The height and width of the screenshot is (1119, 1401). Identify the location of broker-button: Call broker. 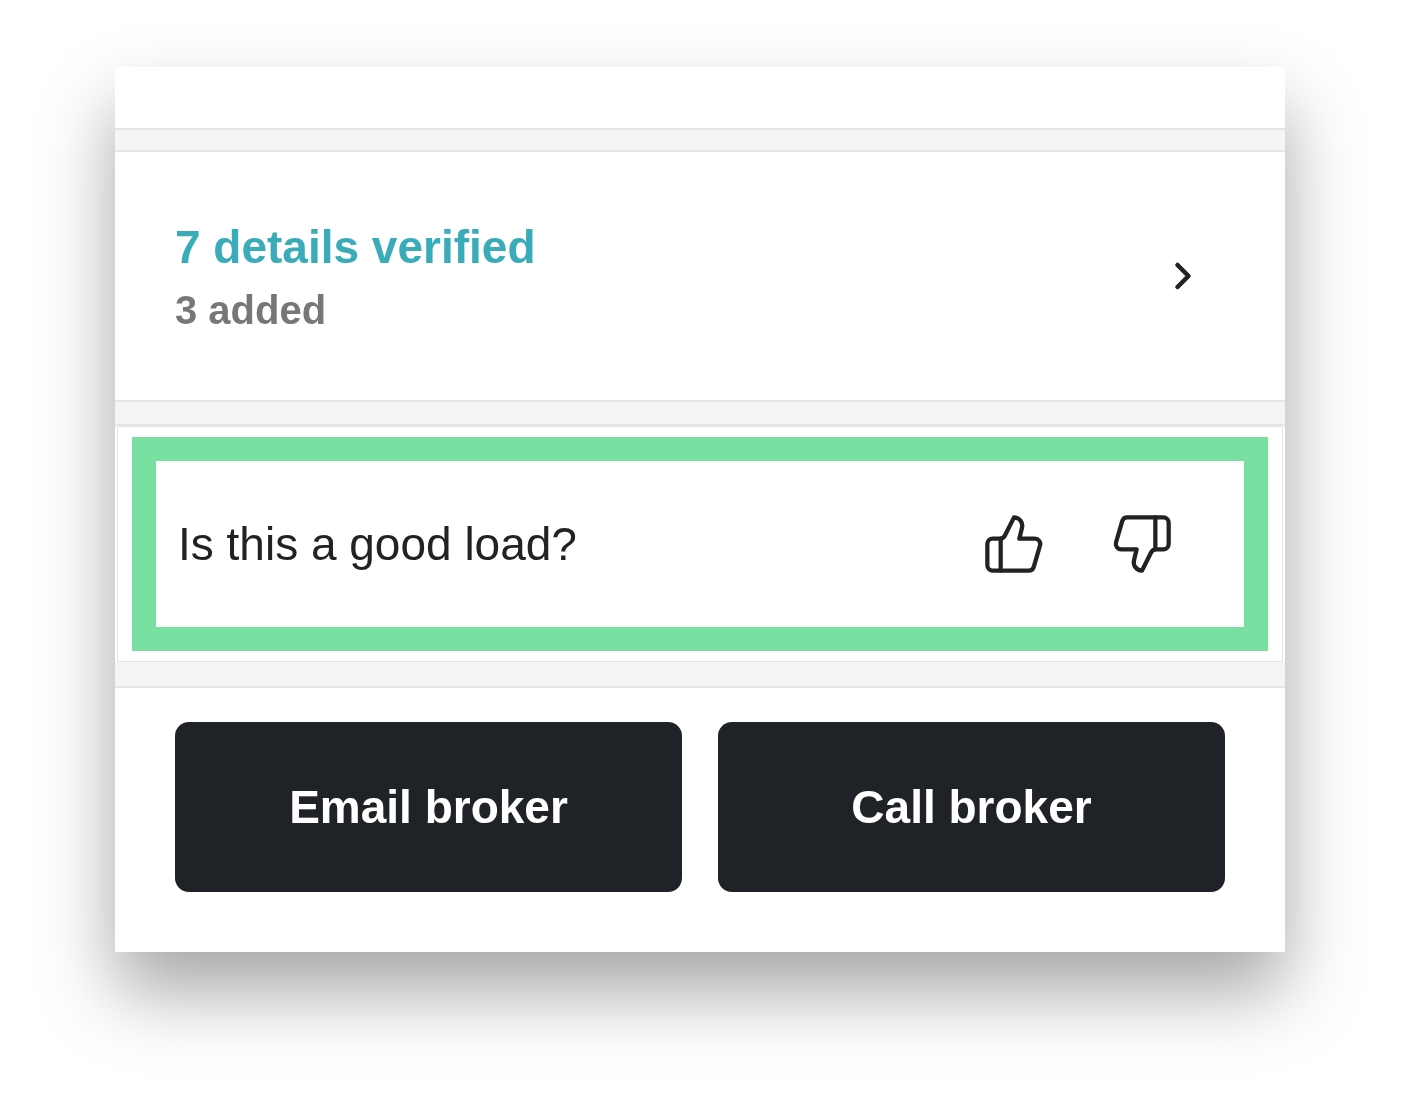
(971, 807).